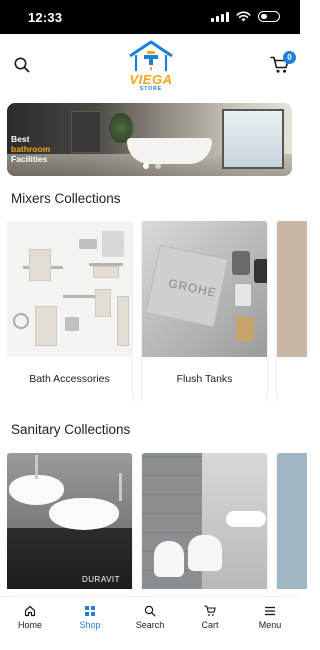  What do you see at coordinates (29, 159) in the screenshot?
I see `banner-line-3: Facilities` at bounding box center [29, 159].